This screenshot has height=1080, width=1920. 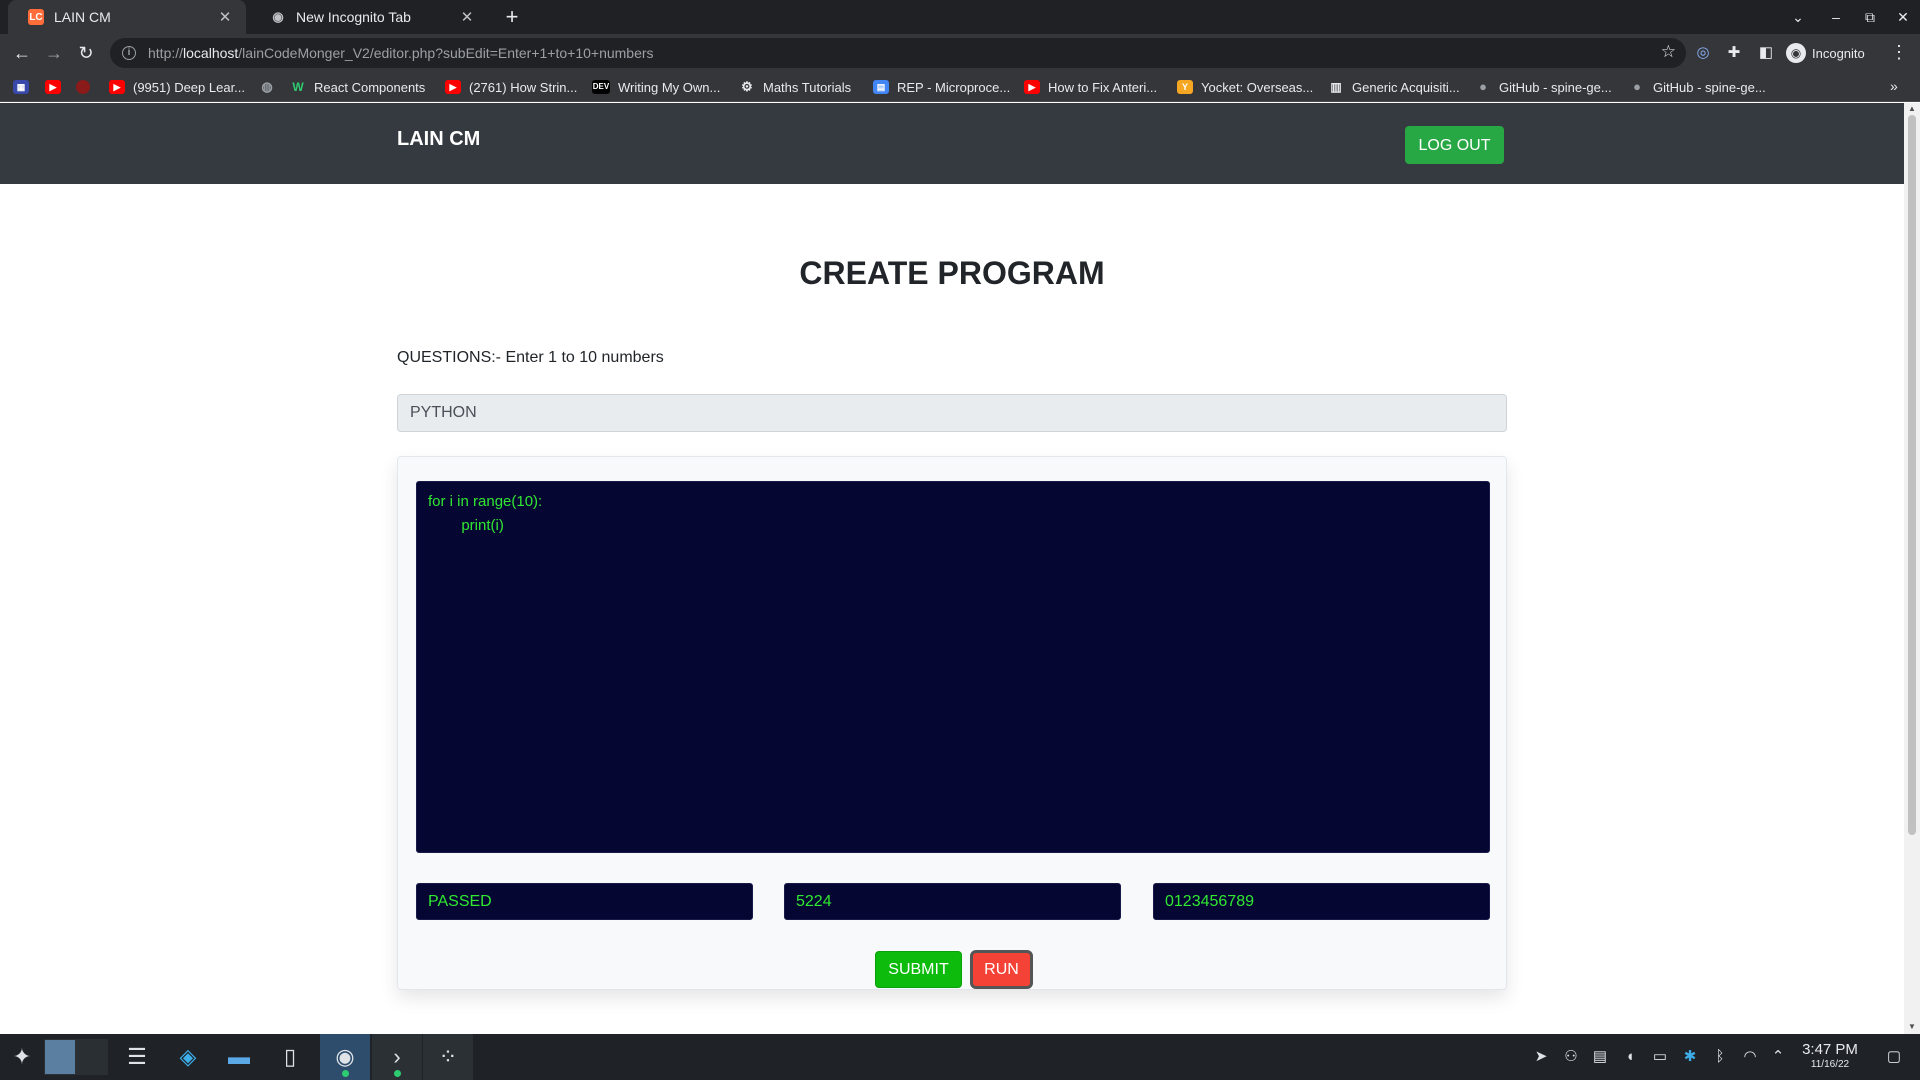 I want to click on submit-button: SUBMIT, so click(x=918, y=969).